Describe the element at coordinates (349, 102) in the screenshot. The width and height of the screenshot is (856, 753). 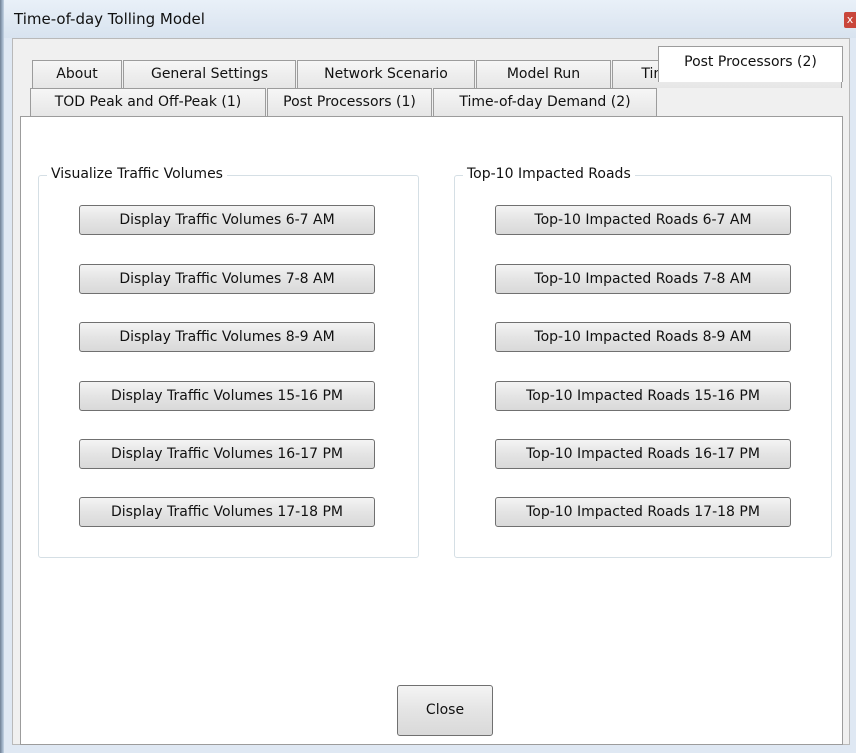
I see `tab-post-processors-1: Post Processors (1)` at that location.